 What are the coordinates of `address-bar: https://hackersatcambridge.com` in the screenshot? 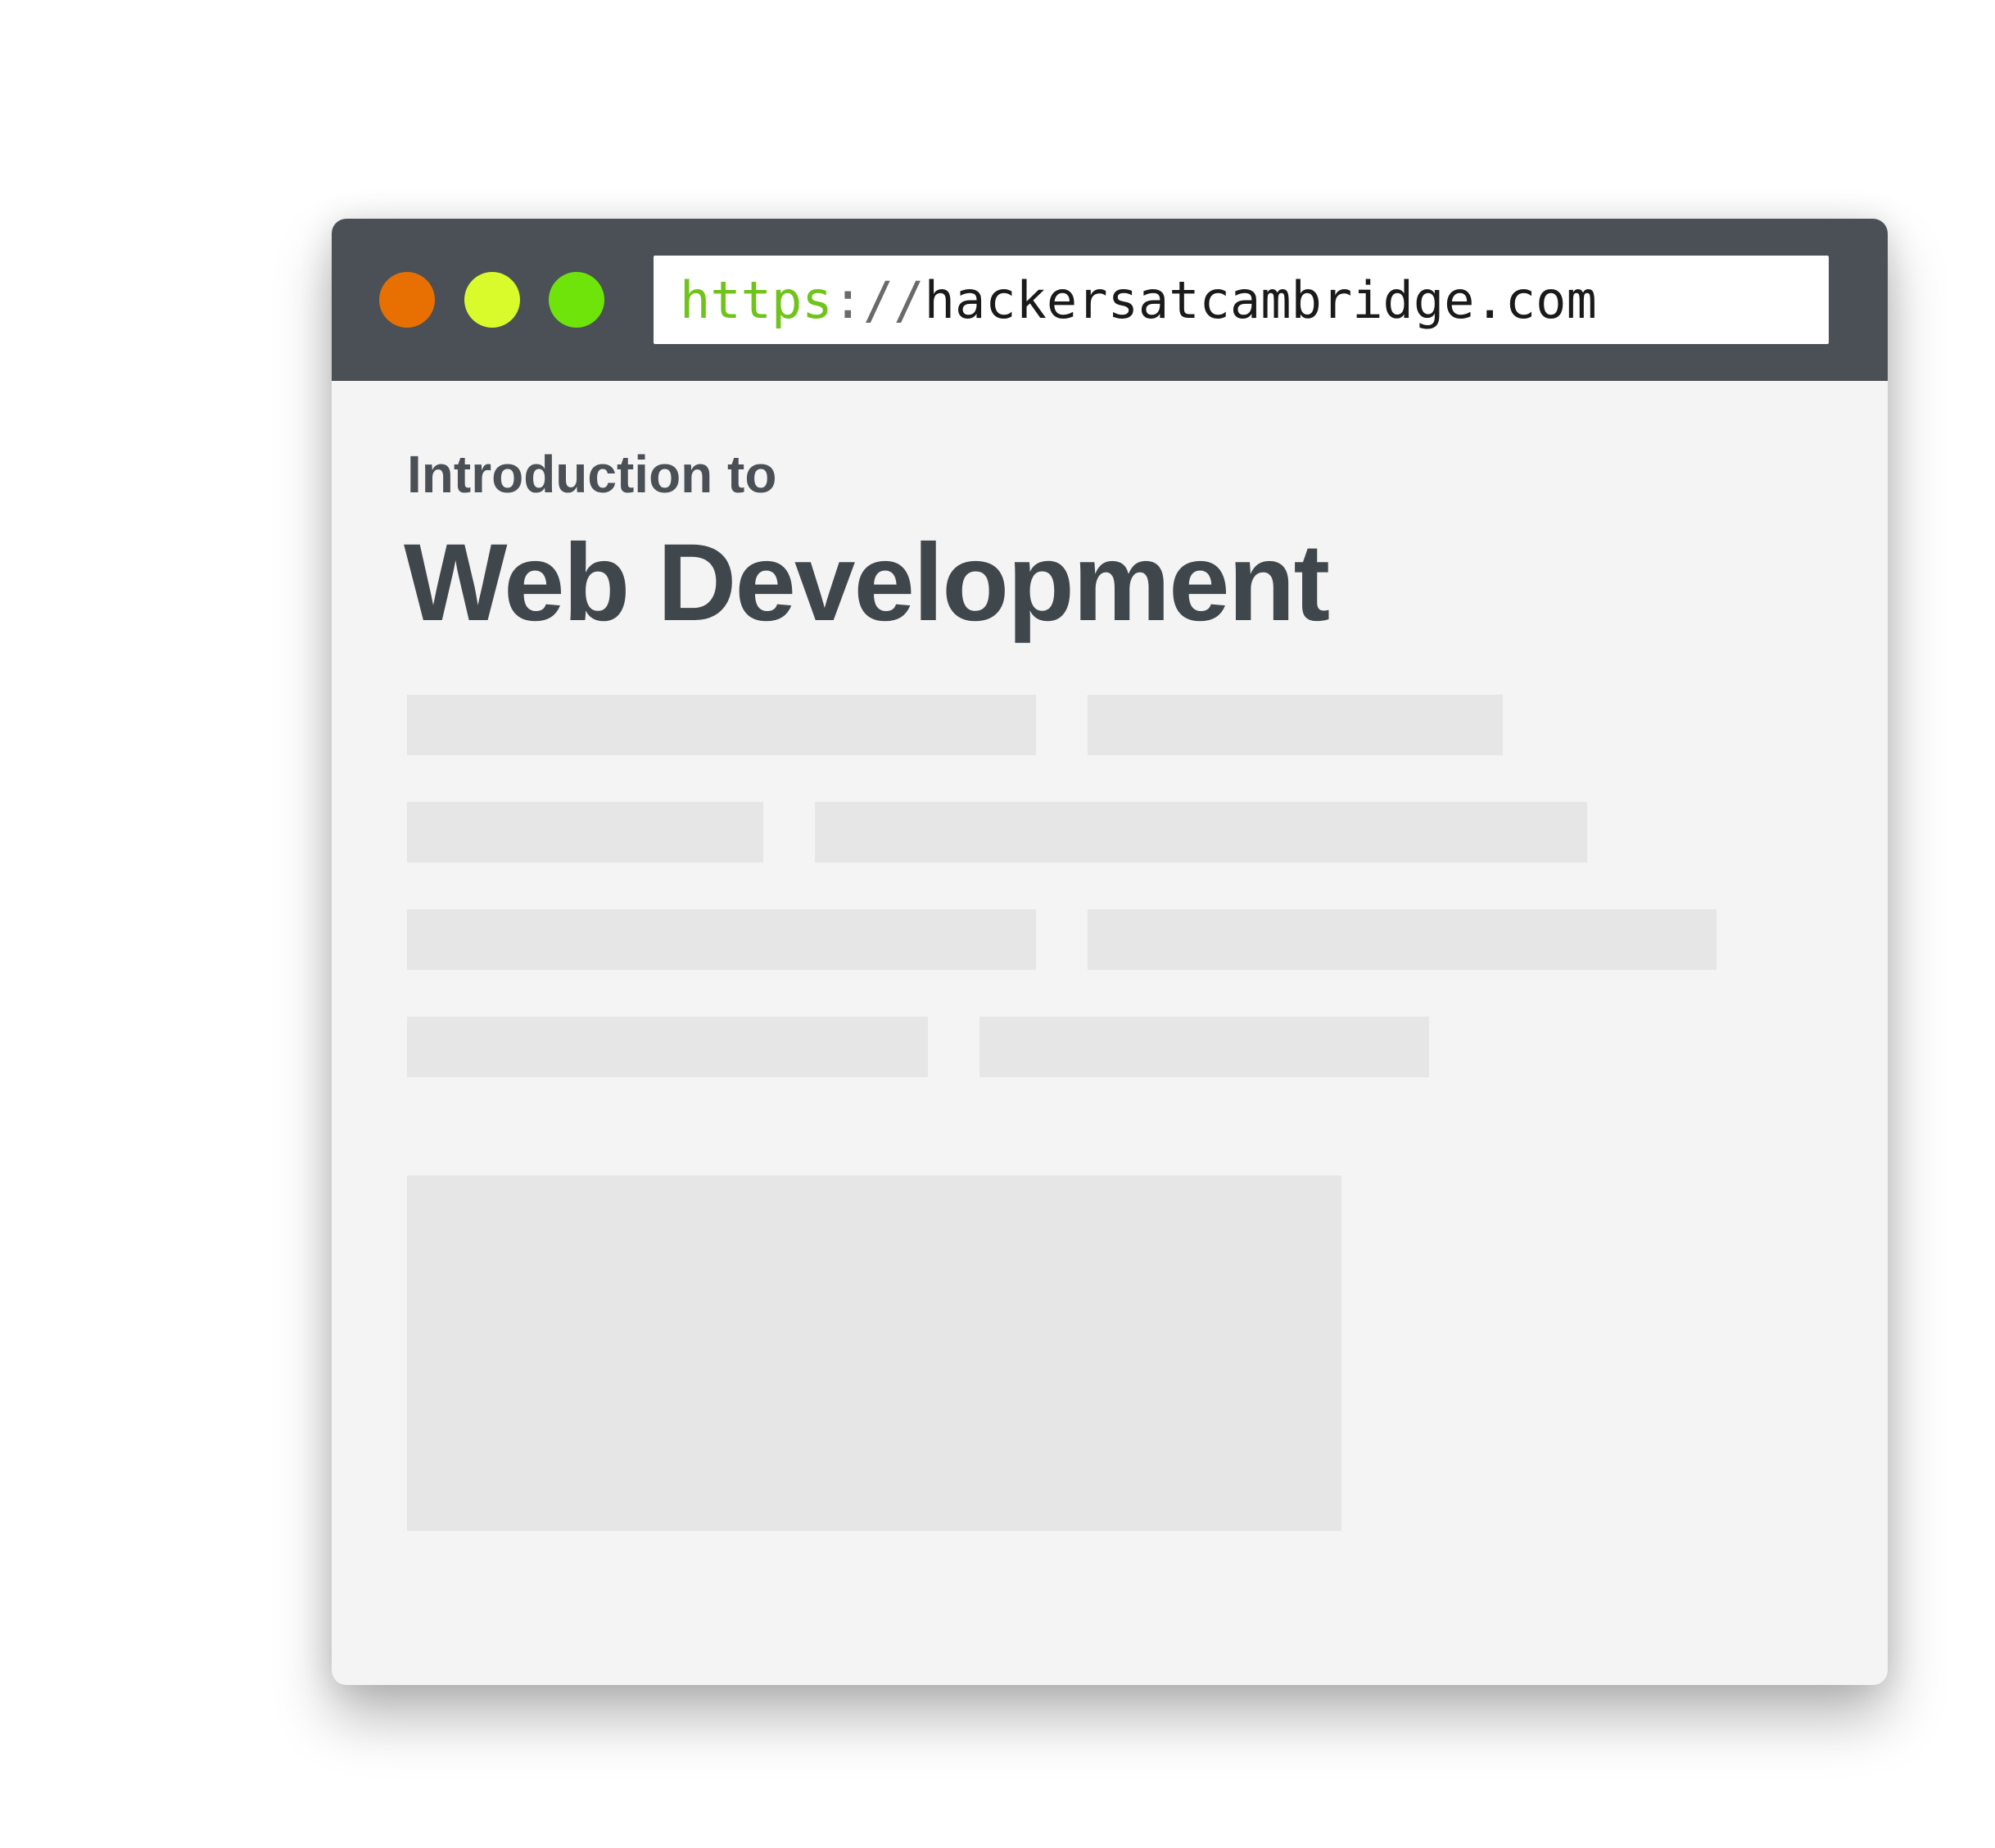 It's located at (1241, 300).